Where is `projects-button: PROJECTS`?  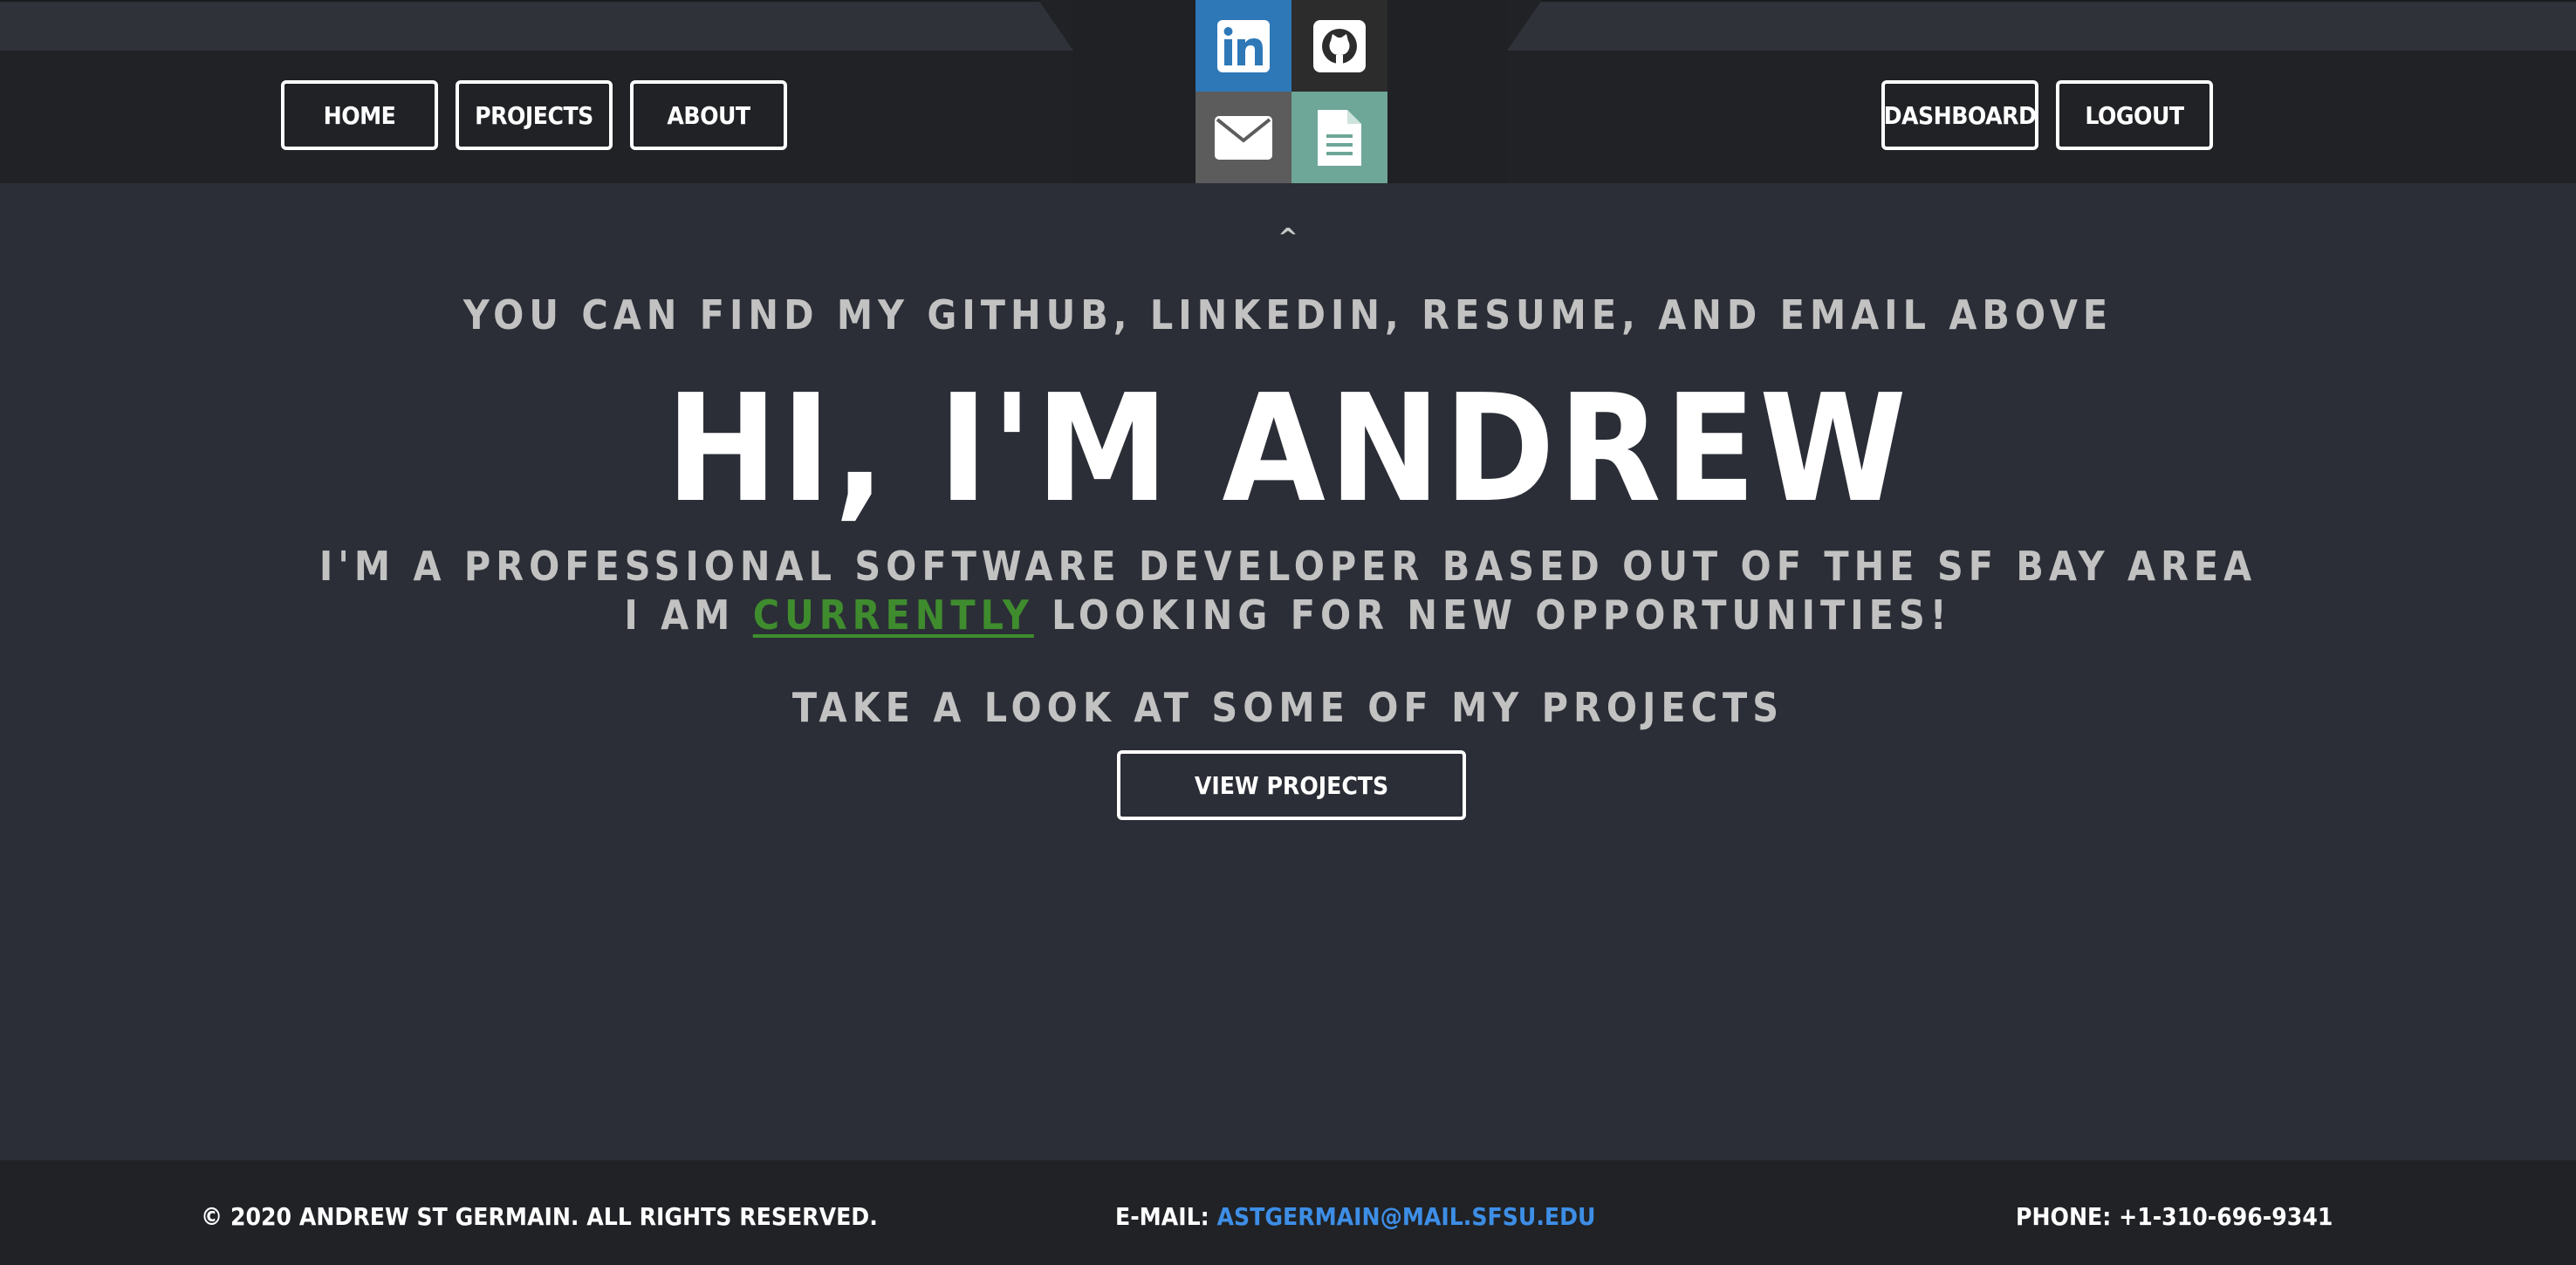
projects-button: PROJECTS is located at coordinates (534, 115).